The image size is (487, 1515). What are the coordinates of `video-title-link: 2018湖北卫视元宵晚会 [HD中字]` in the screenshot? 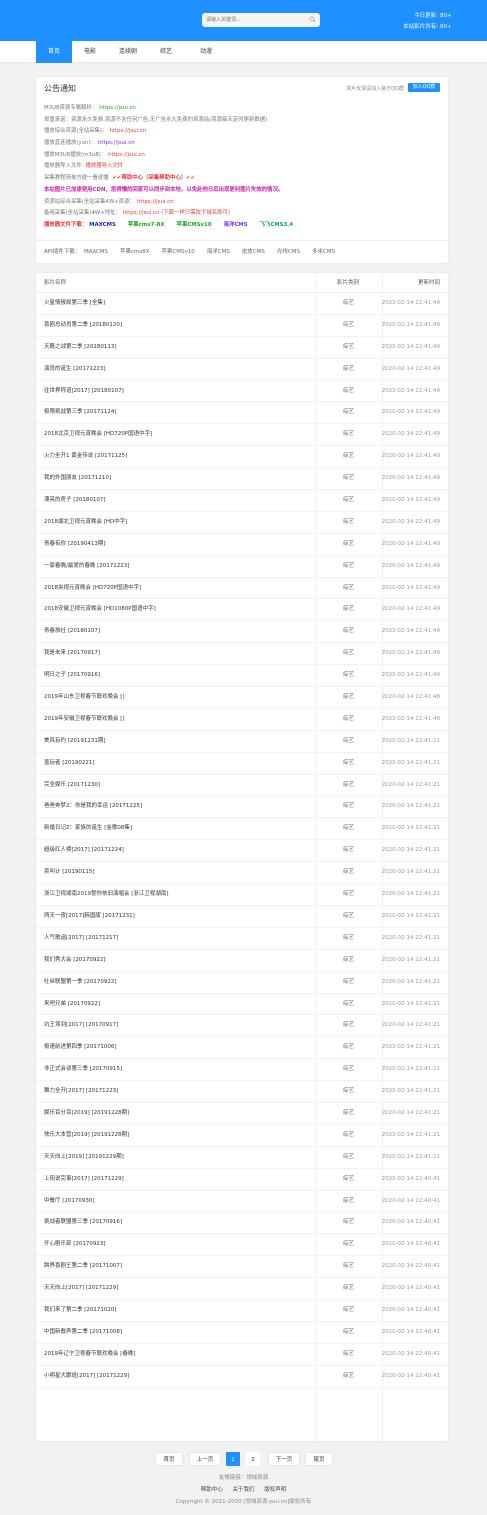 It's located at (85, 523).